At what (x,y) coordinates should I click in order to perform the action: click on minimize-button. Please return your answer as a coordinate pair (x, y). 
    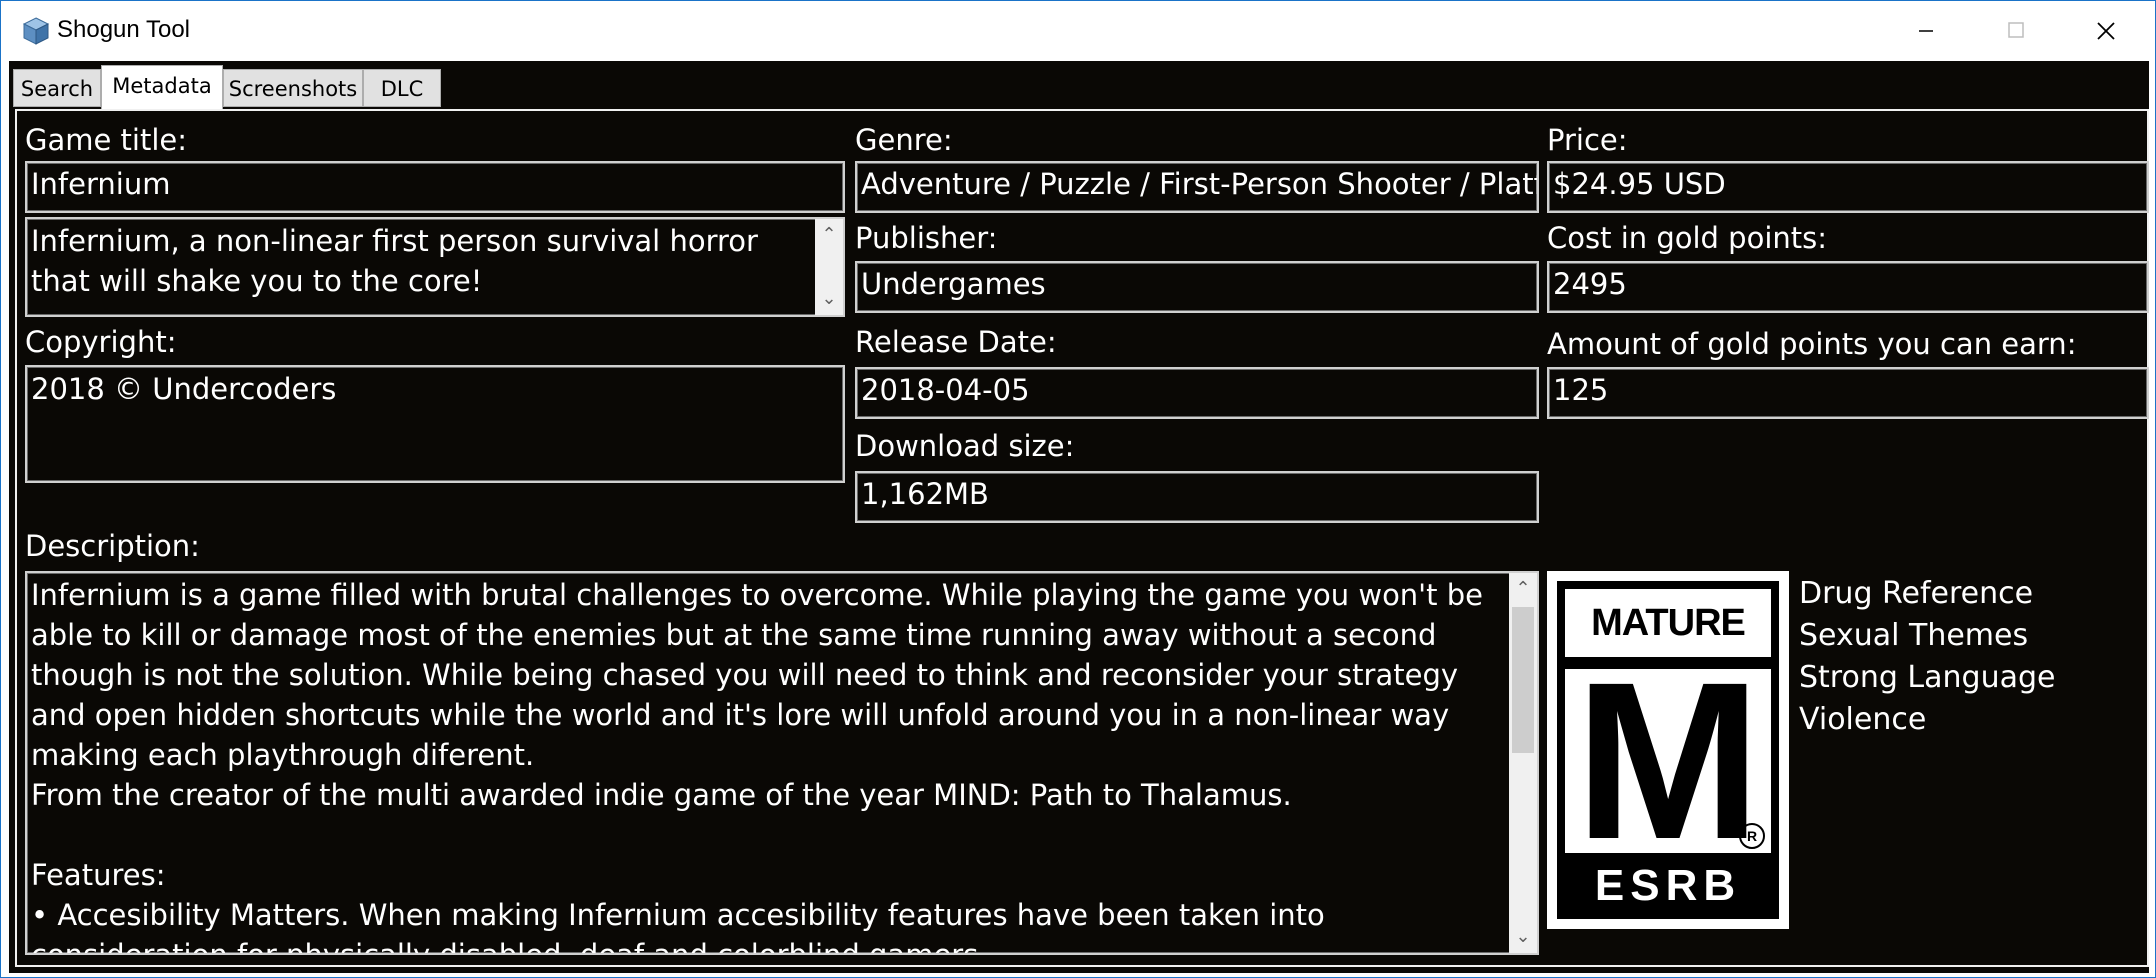
    Looking at the image, I should click on (1926, 31).